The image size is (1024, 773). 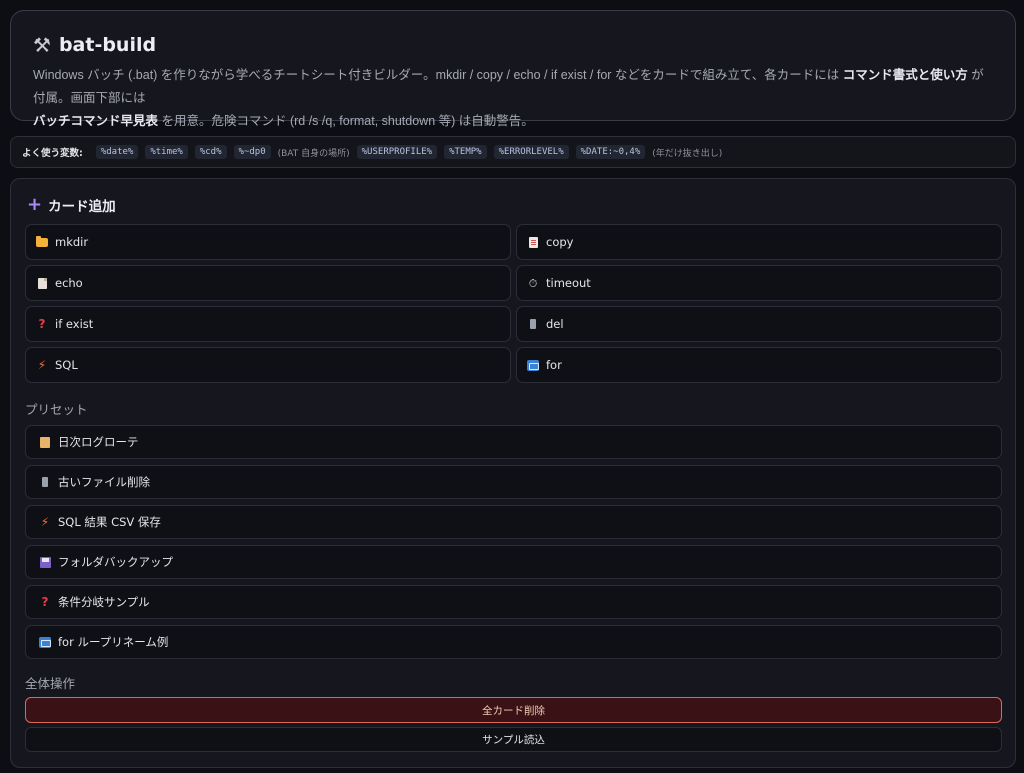 I want to click on global-ops: 全カード削除 サンプル読込, so click(x=513, y=724).